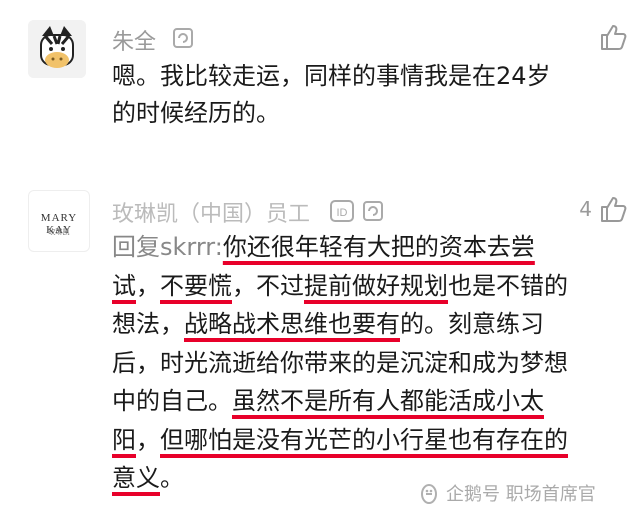  I want to click on comment-text: 嗯。我比较走运，同样的事情我是在24岁的时候经历的。, so click(331, 94).